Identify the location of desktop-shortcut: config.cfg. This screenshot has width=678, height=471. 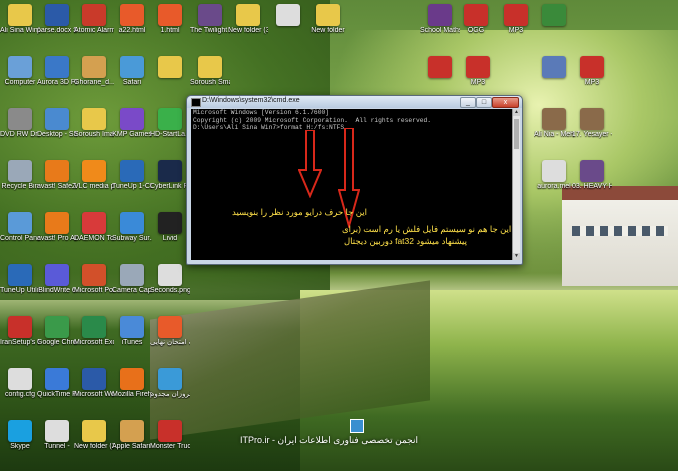
(20, 383).